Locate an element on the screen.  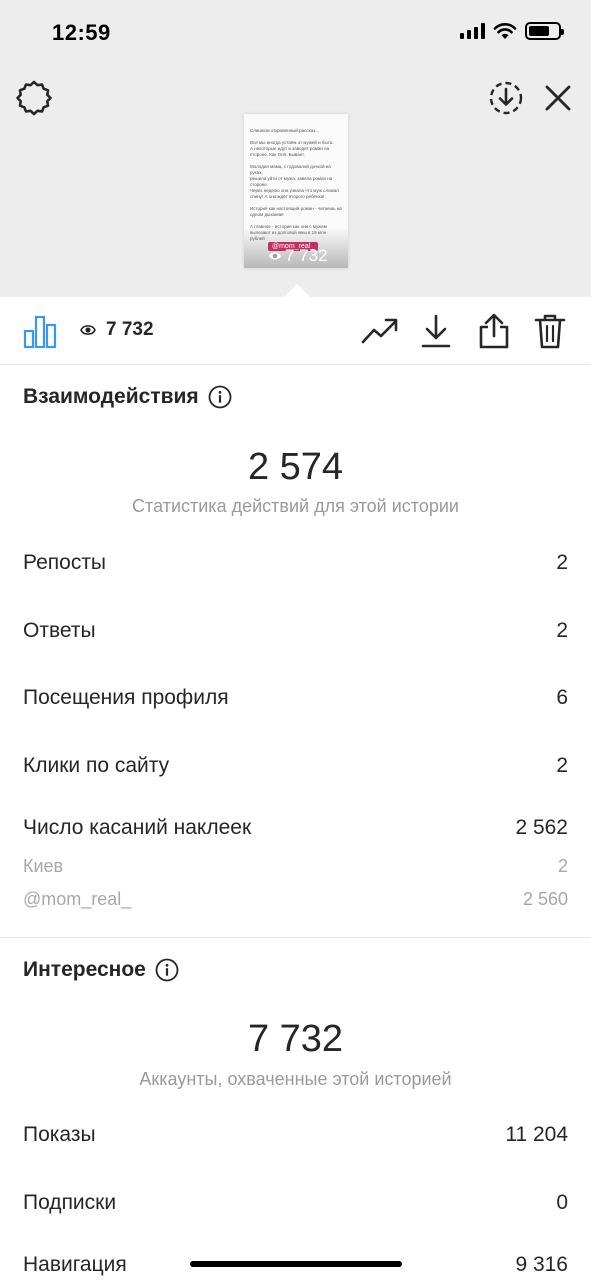
download-button is located at coordinates (436, 331).